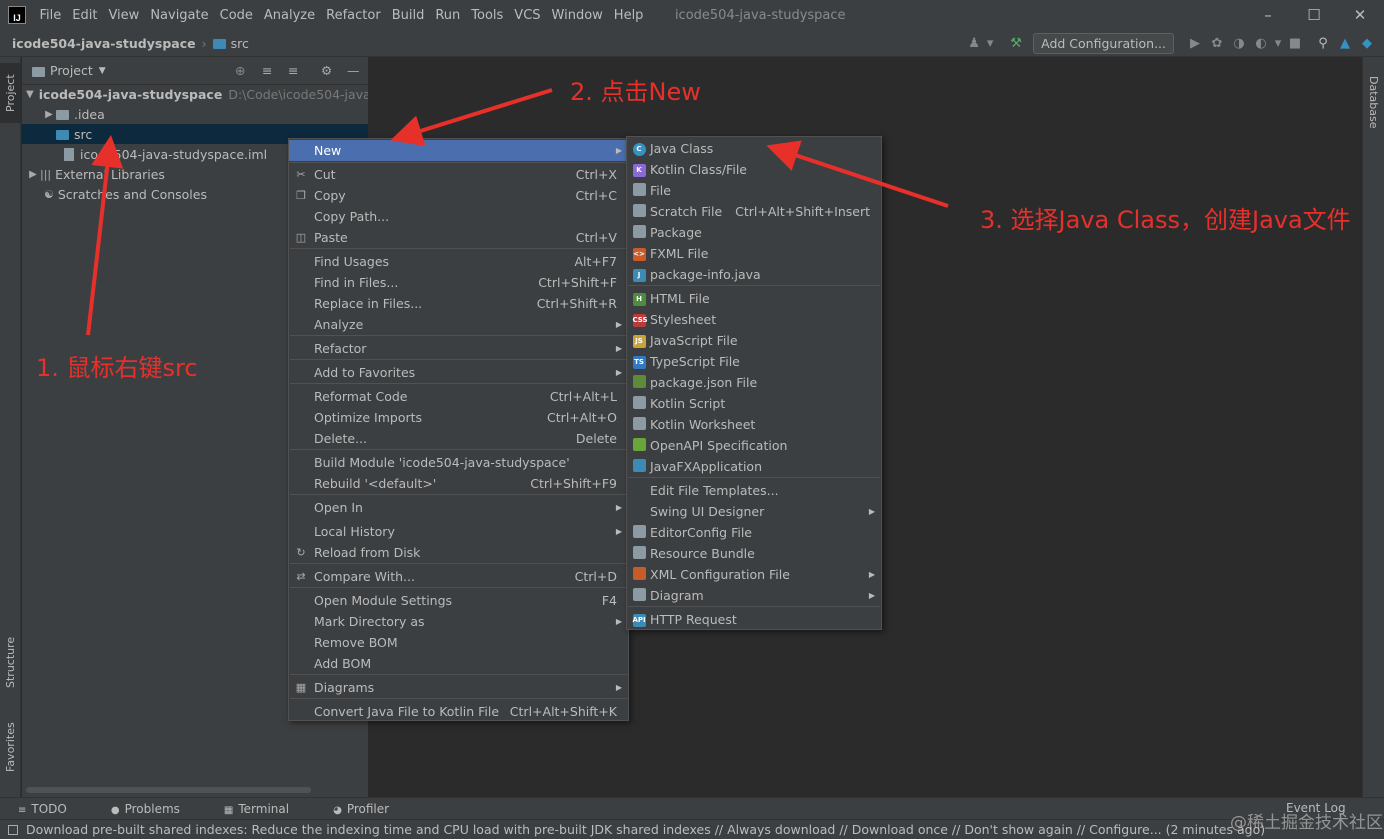 The image size is (1384, 839). Describe the element at coordinates (1268, 15) in the screenshot. I see `minimize-icon: –` at that location.